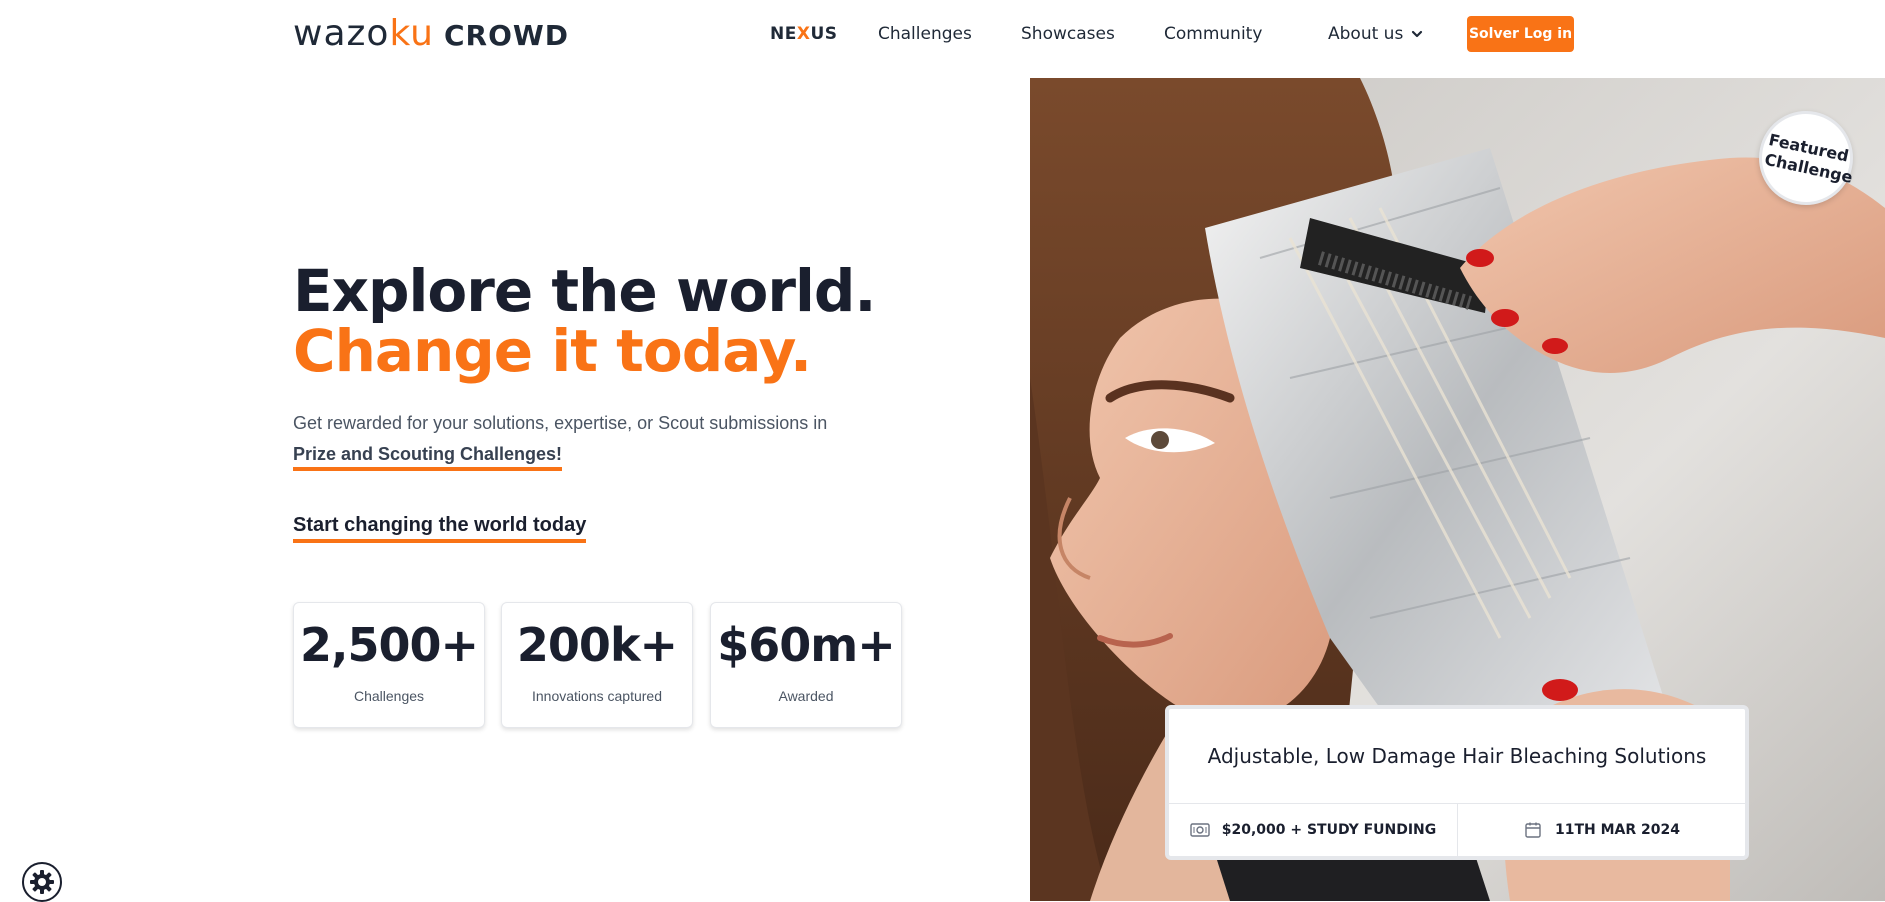  What do you see at coordinates (1213, 34) in the screenshot?
I see `nav-item-community: Community` at bounding box center [1213, 34].